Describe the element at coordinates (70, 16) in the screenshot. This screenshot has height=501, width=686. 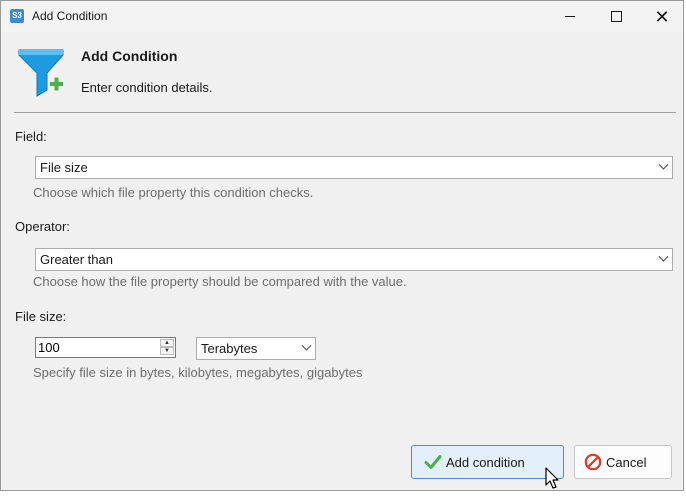
I see `window-title: Add Condition` at that location.